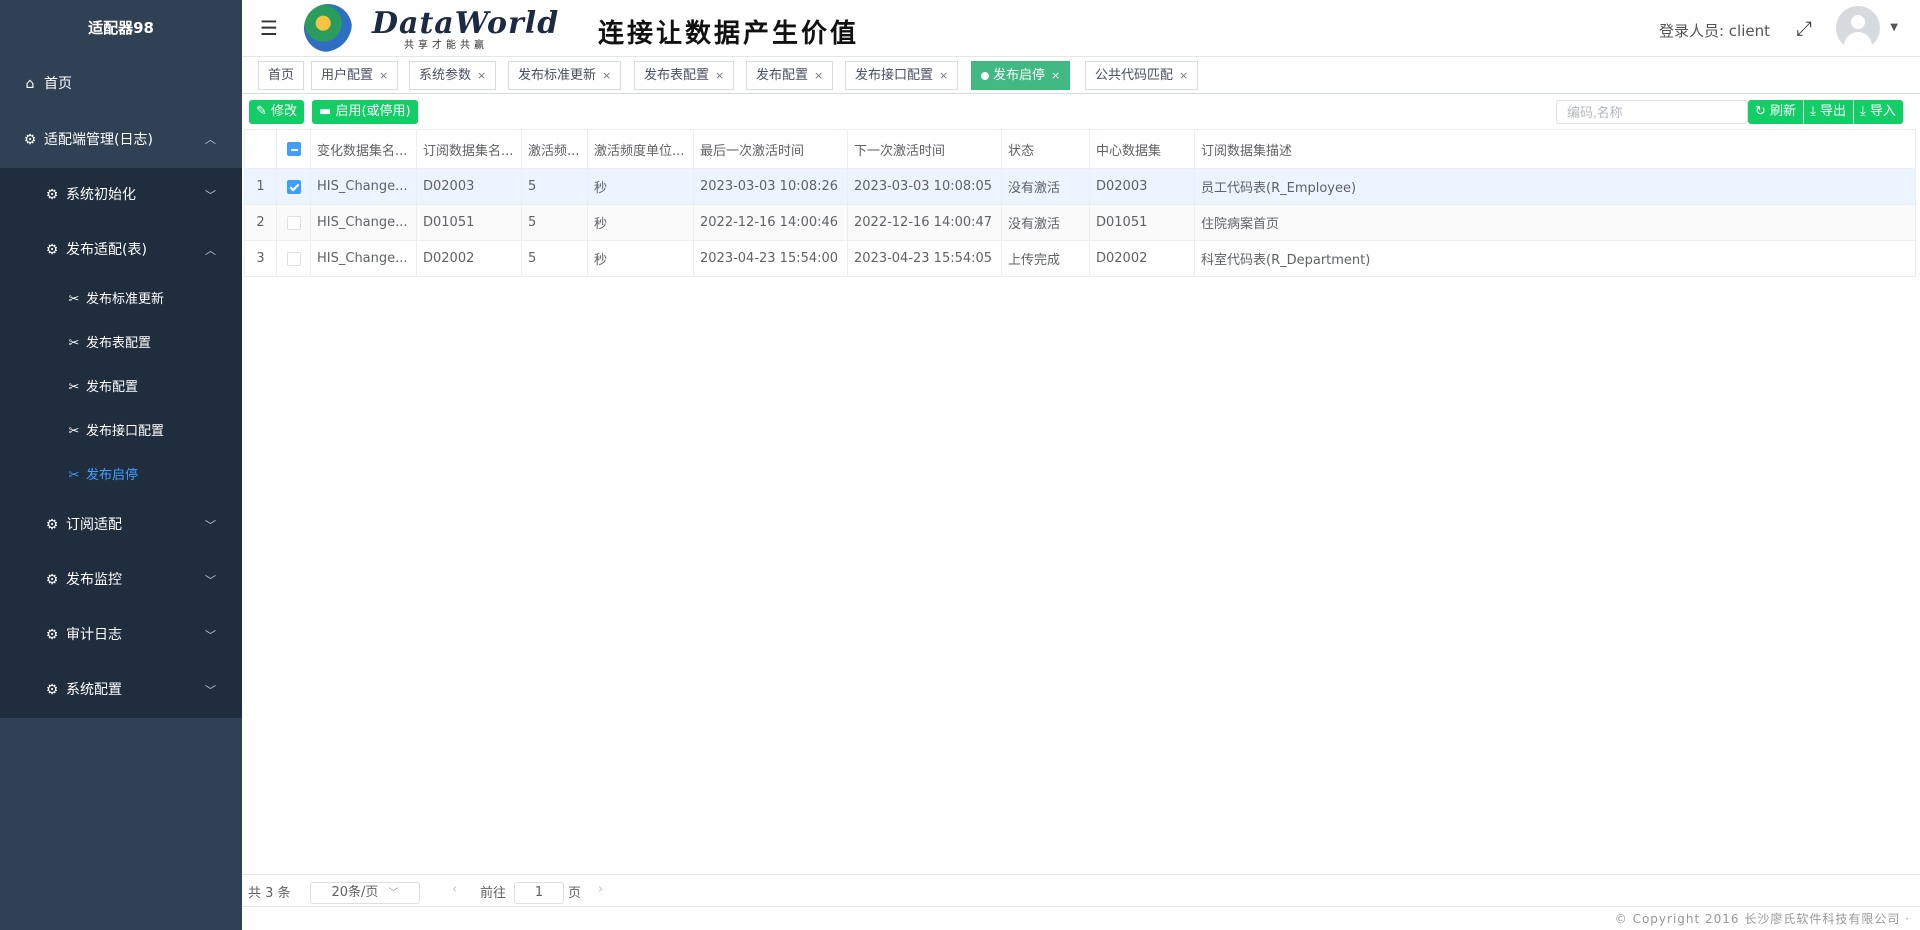  Describe the element at coordinates (1142, 149) in the screenshot. I see `column-header: 中心数据集` at that location.